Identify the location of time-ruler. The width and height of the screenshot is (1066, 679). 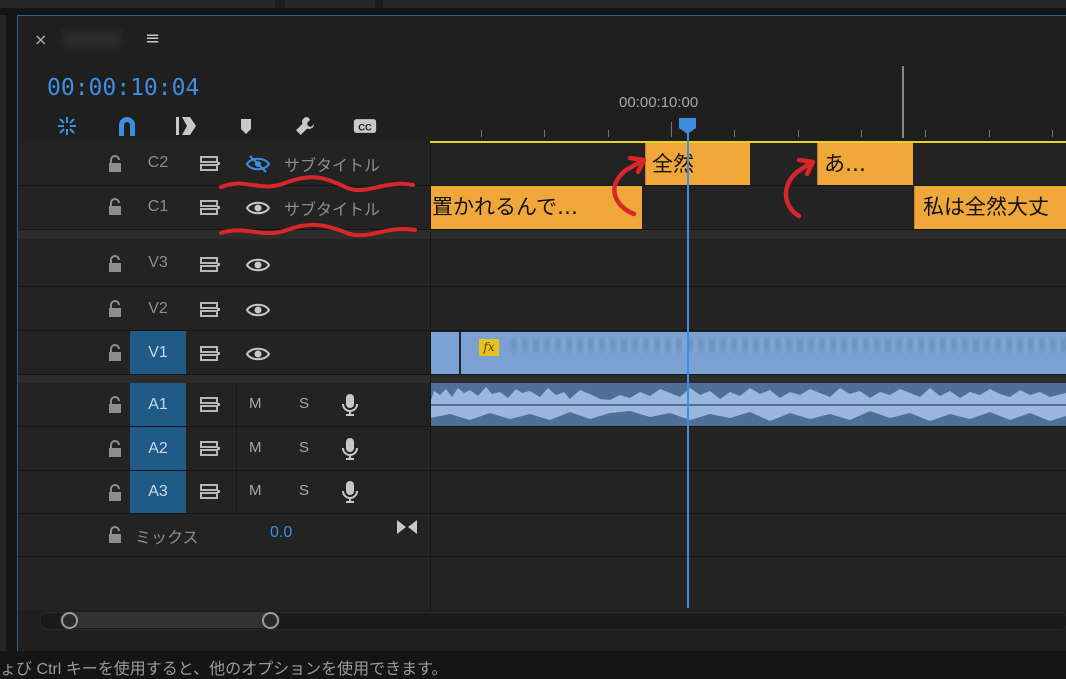
(748, 101).